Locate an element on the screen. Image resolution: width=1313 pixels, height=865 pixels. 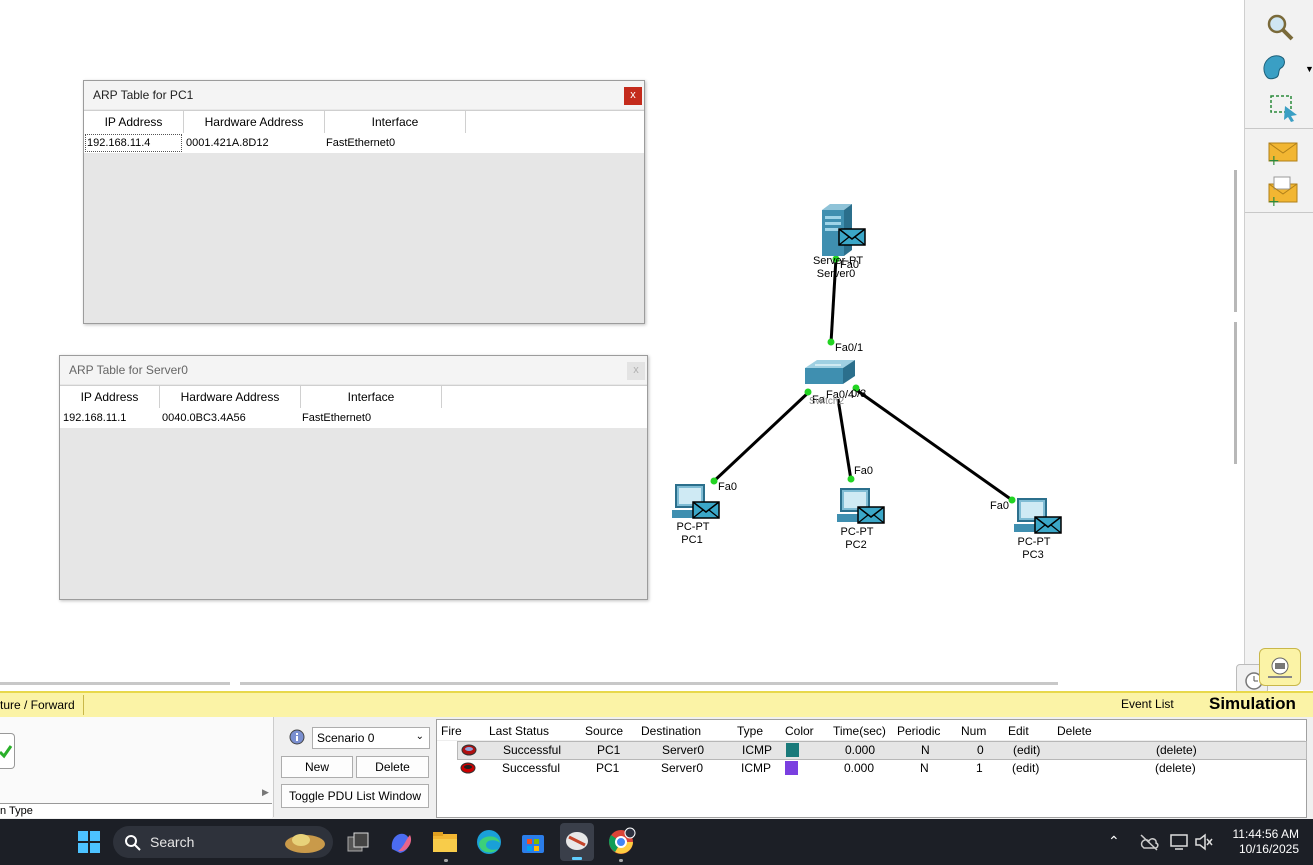
pc3-name-label: PC3 is located at coordinates (1033, 555).